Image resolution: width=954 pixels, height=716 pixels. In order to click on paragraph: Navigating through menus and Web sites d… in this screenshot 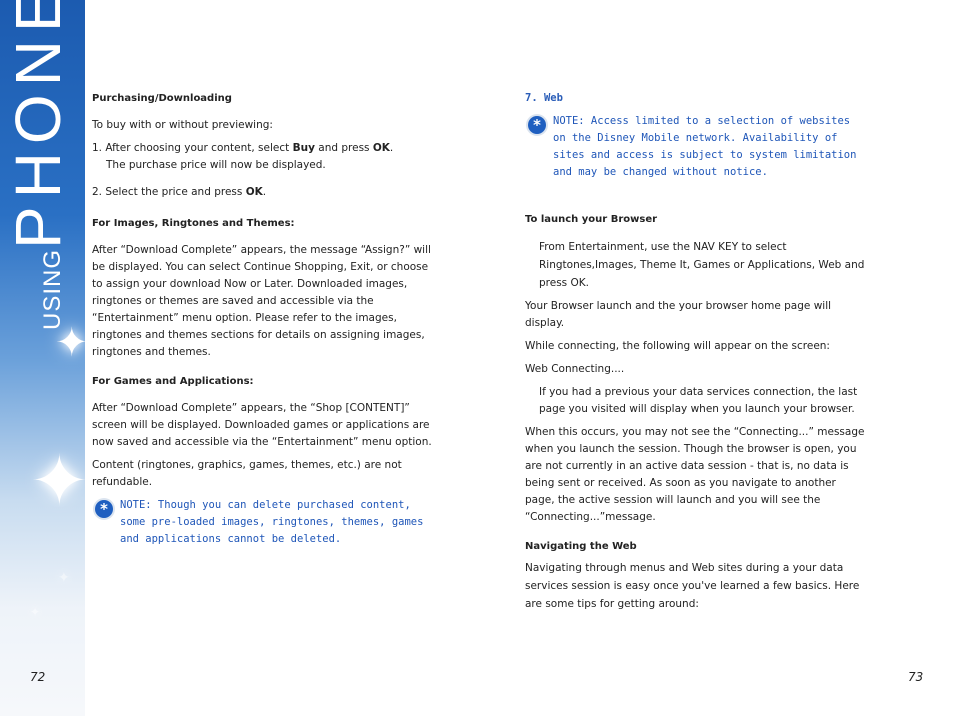, I will do `click(692, 586)`.